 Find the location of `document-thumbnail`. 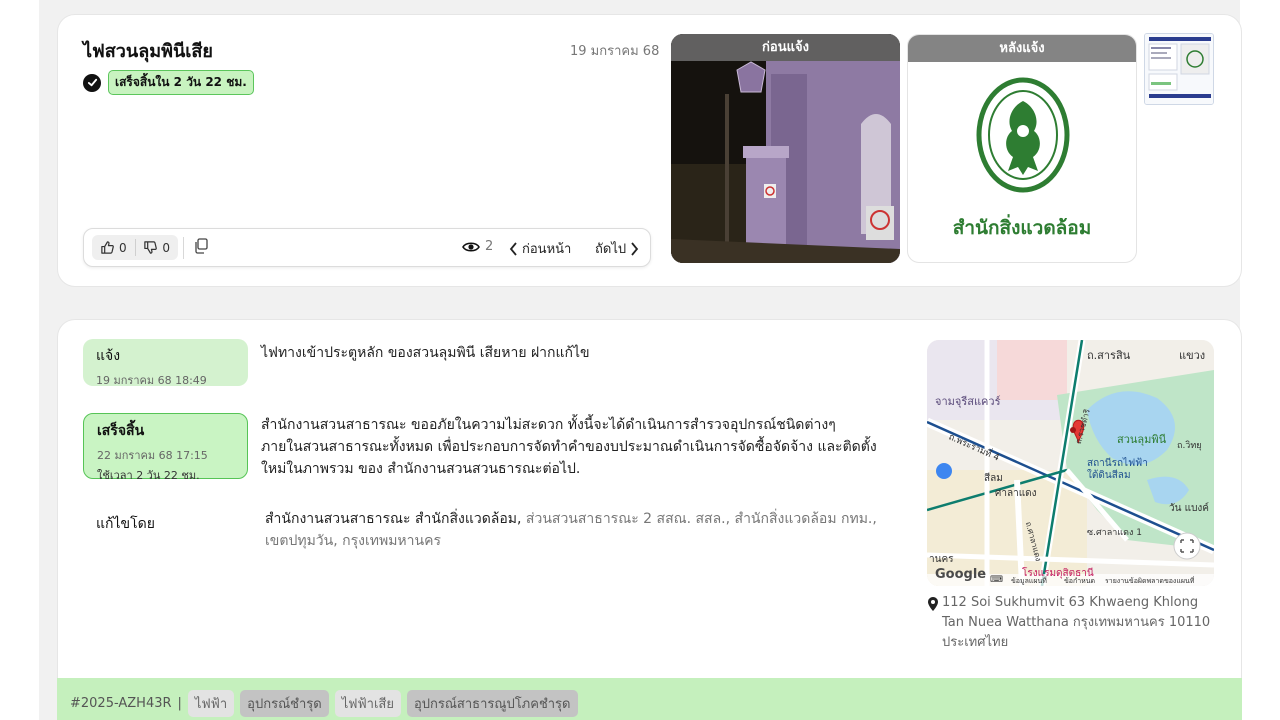

document-thumbnail is located at coordinates (1179, 69).